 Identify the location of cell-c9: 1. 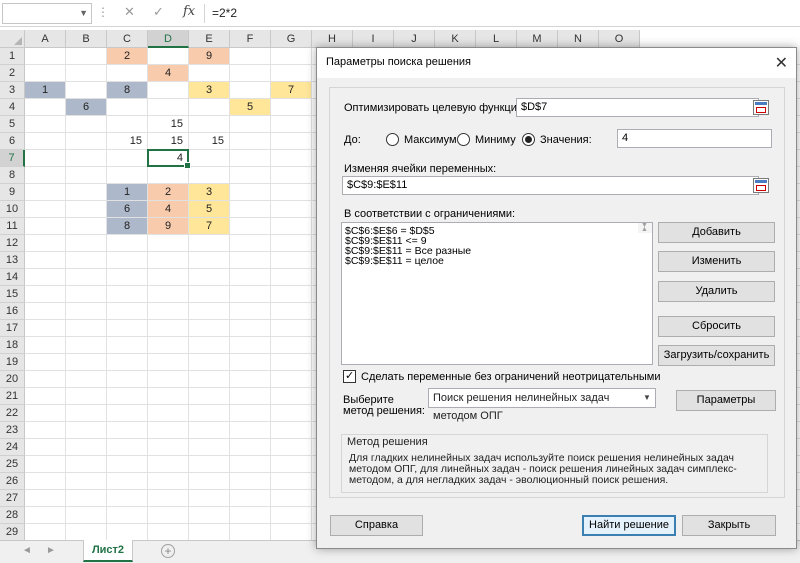
(127, 192).